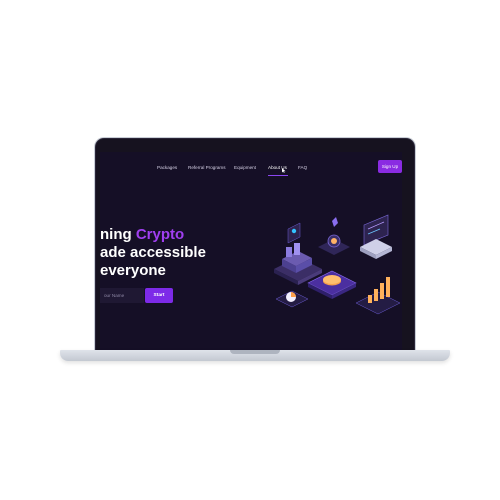 This screenshot has height=500, width=500. I want to click on nav-equipment: Equipment, so click(245, 167).